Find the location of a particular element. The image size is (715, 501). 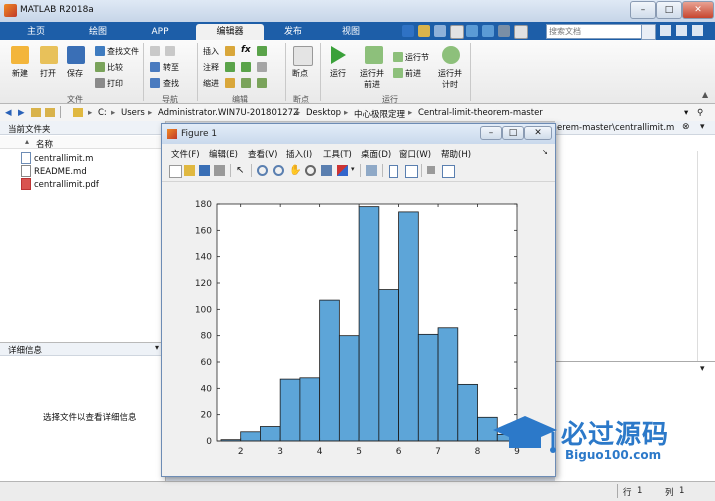

tab-plots: 绘图 is located at coordinates (98, 32).